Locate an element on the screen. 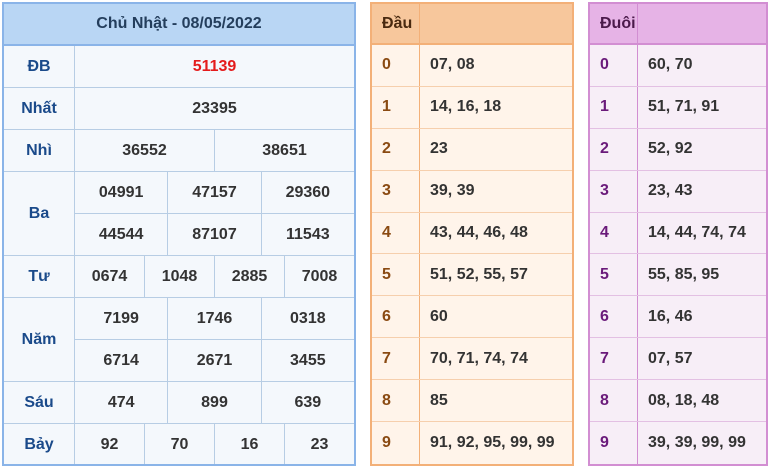 The image size is (770, 470). dau-values: 70, 71, 74, 74 is located at coordinates (479, 358).